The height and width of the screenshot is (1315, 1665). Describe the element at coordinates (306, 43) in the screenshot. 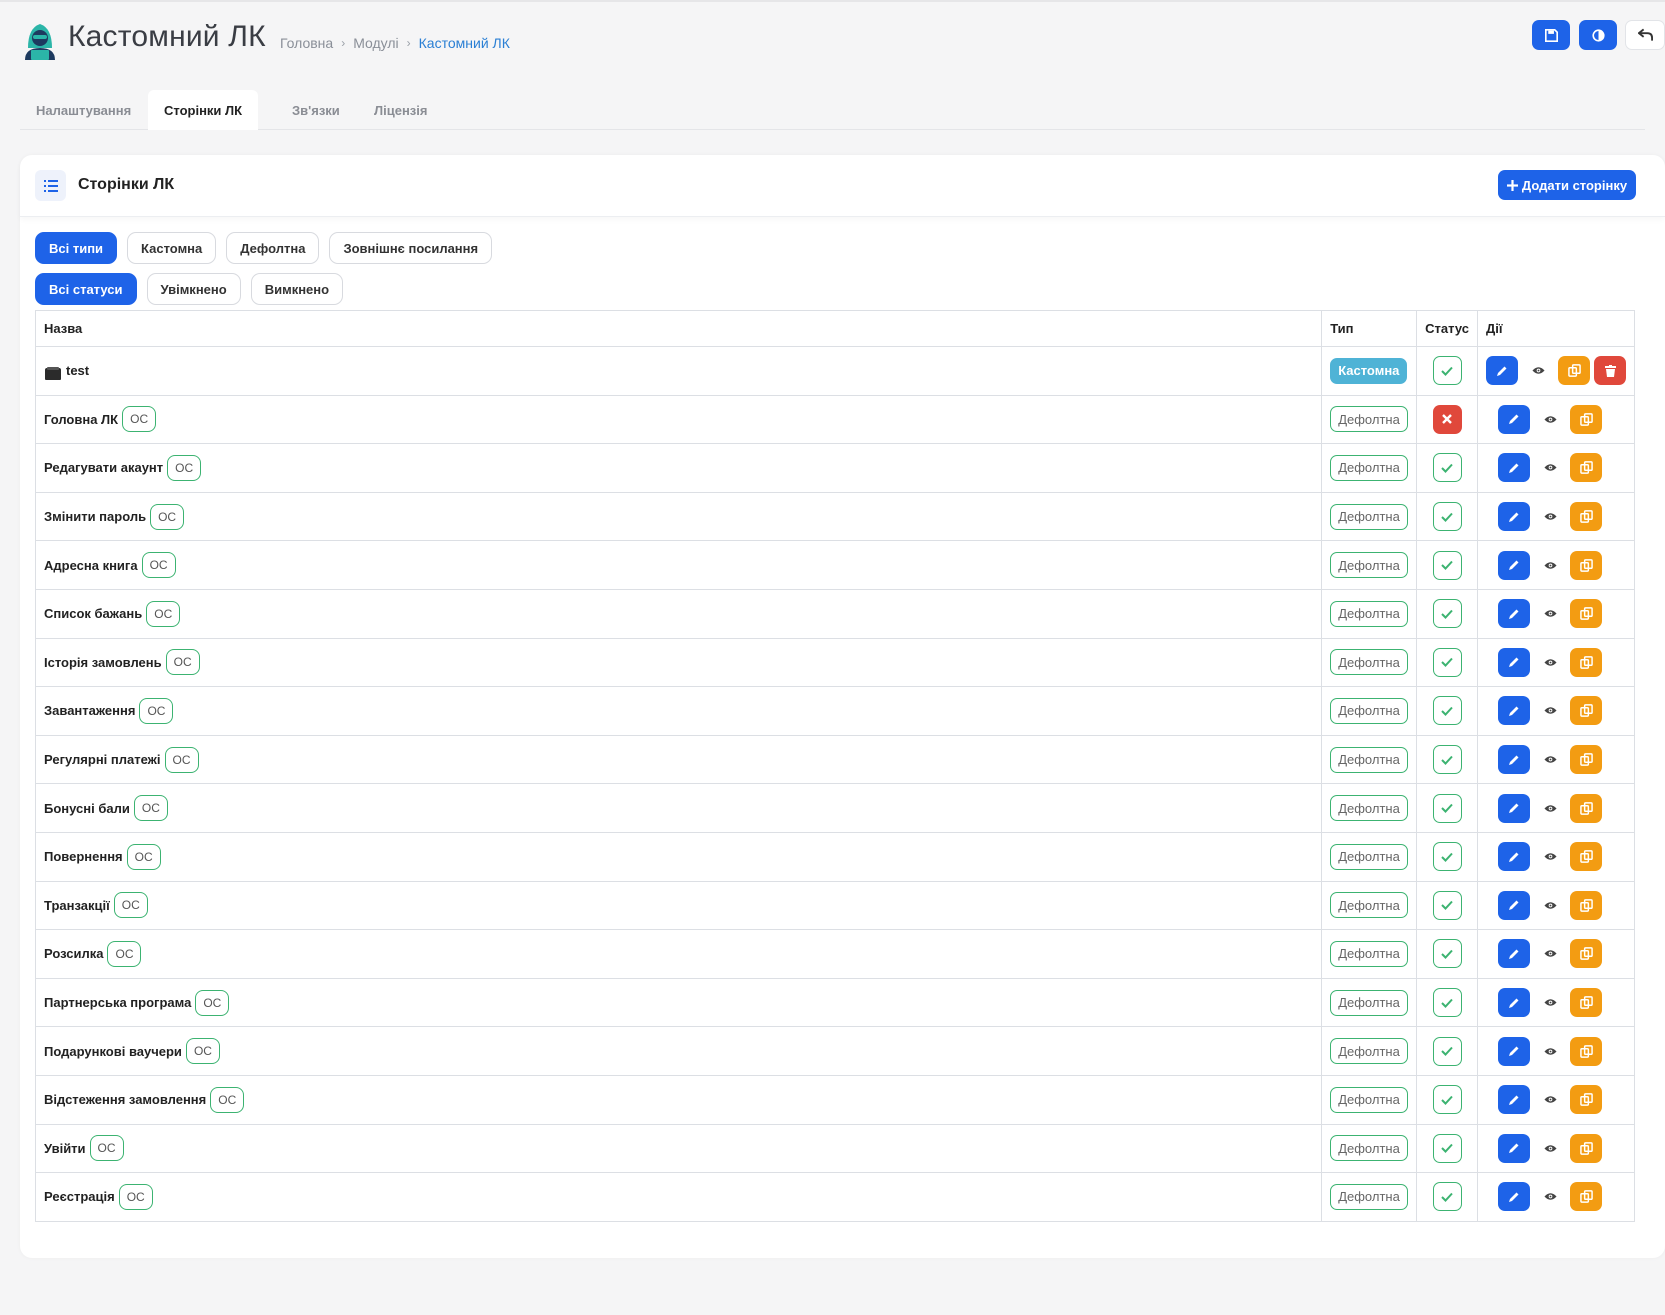

I see `breadcrumb-home: Головна` at that location.